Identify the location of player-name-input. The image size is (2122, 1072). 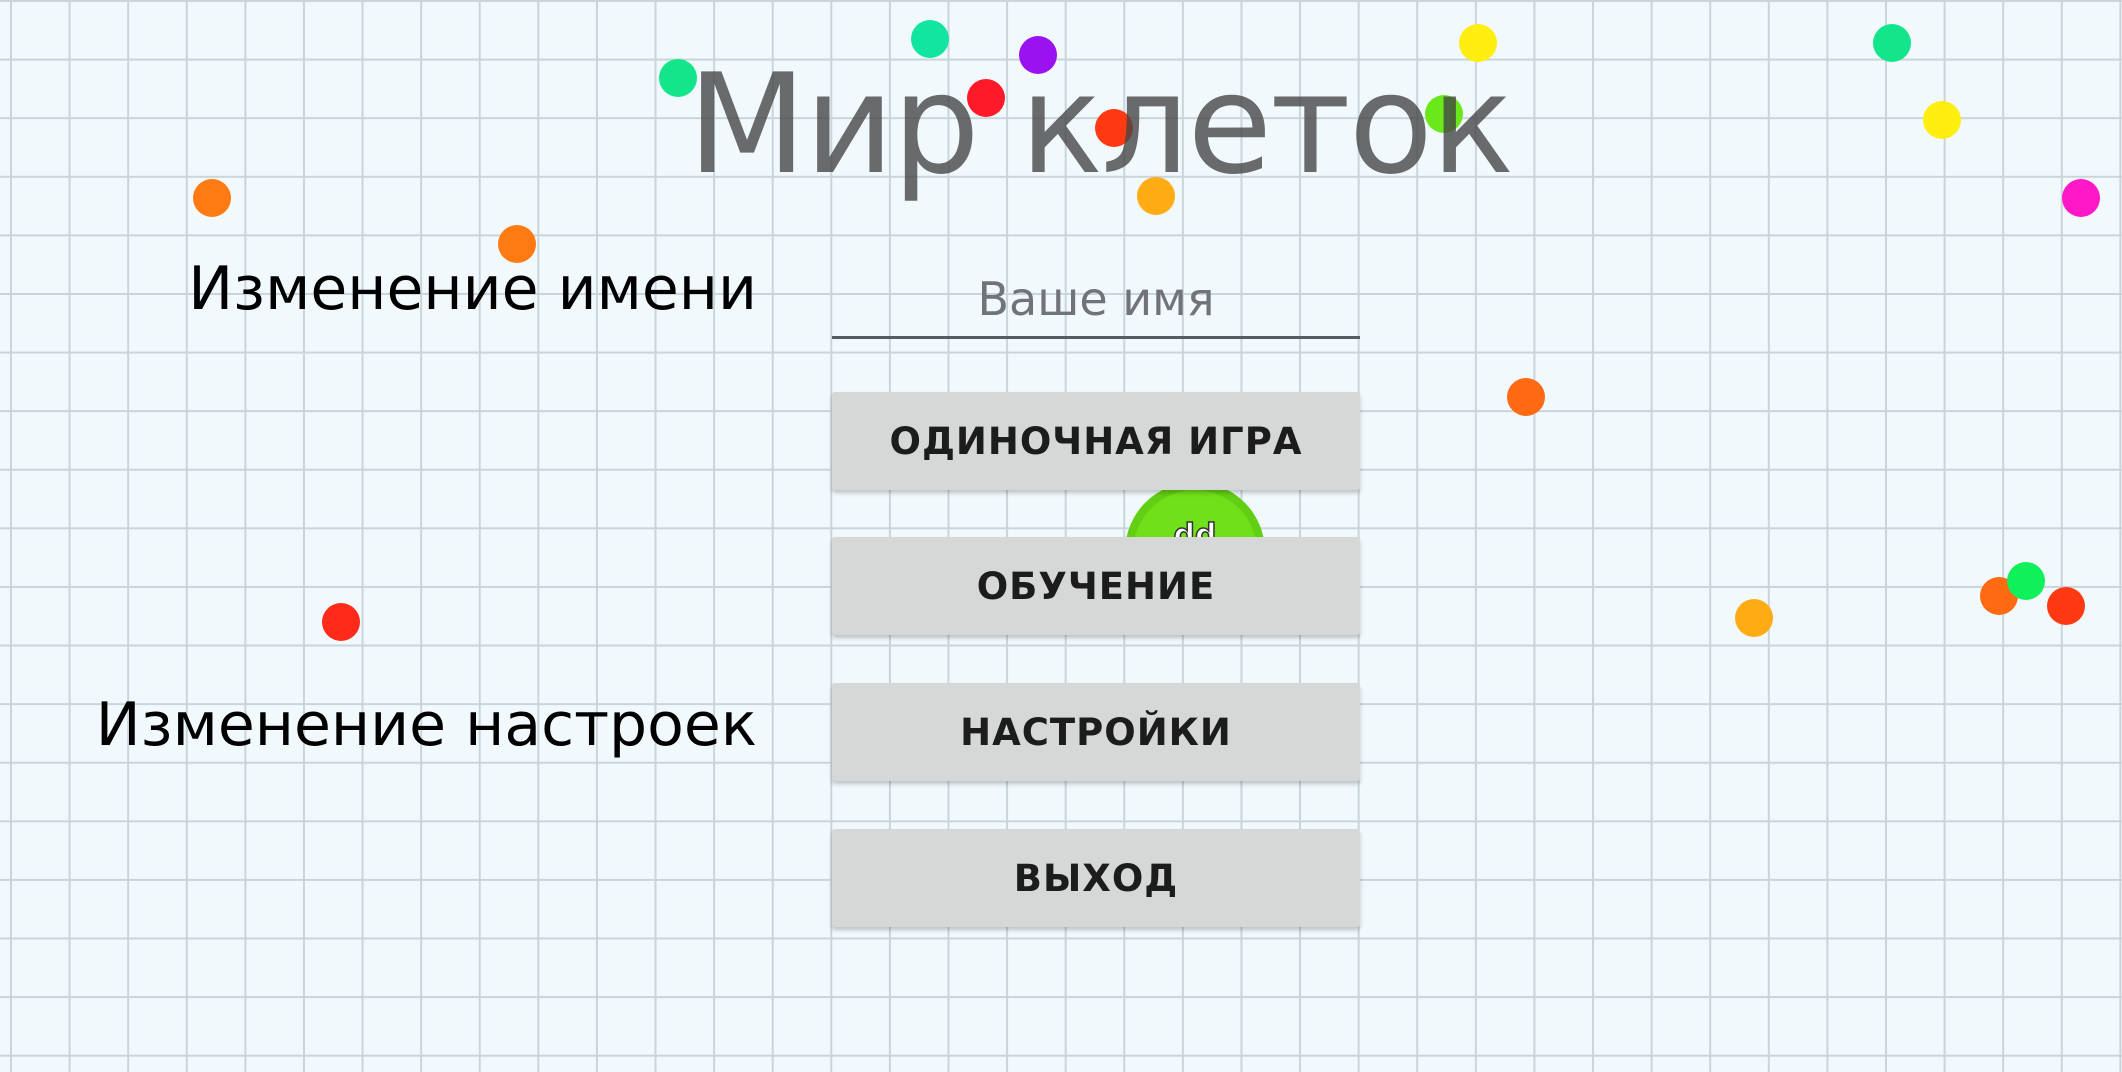
(1096, 300).